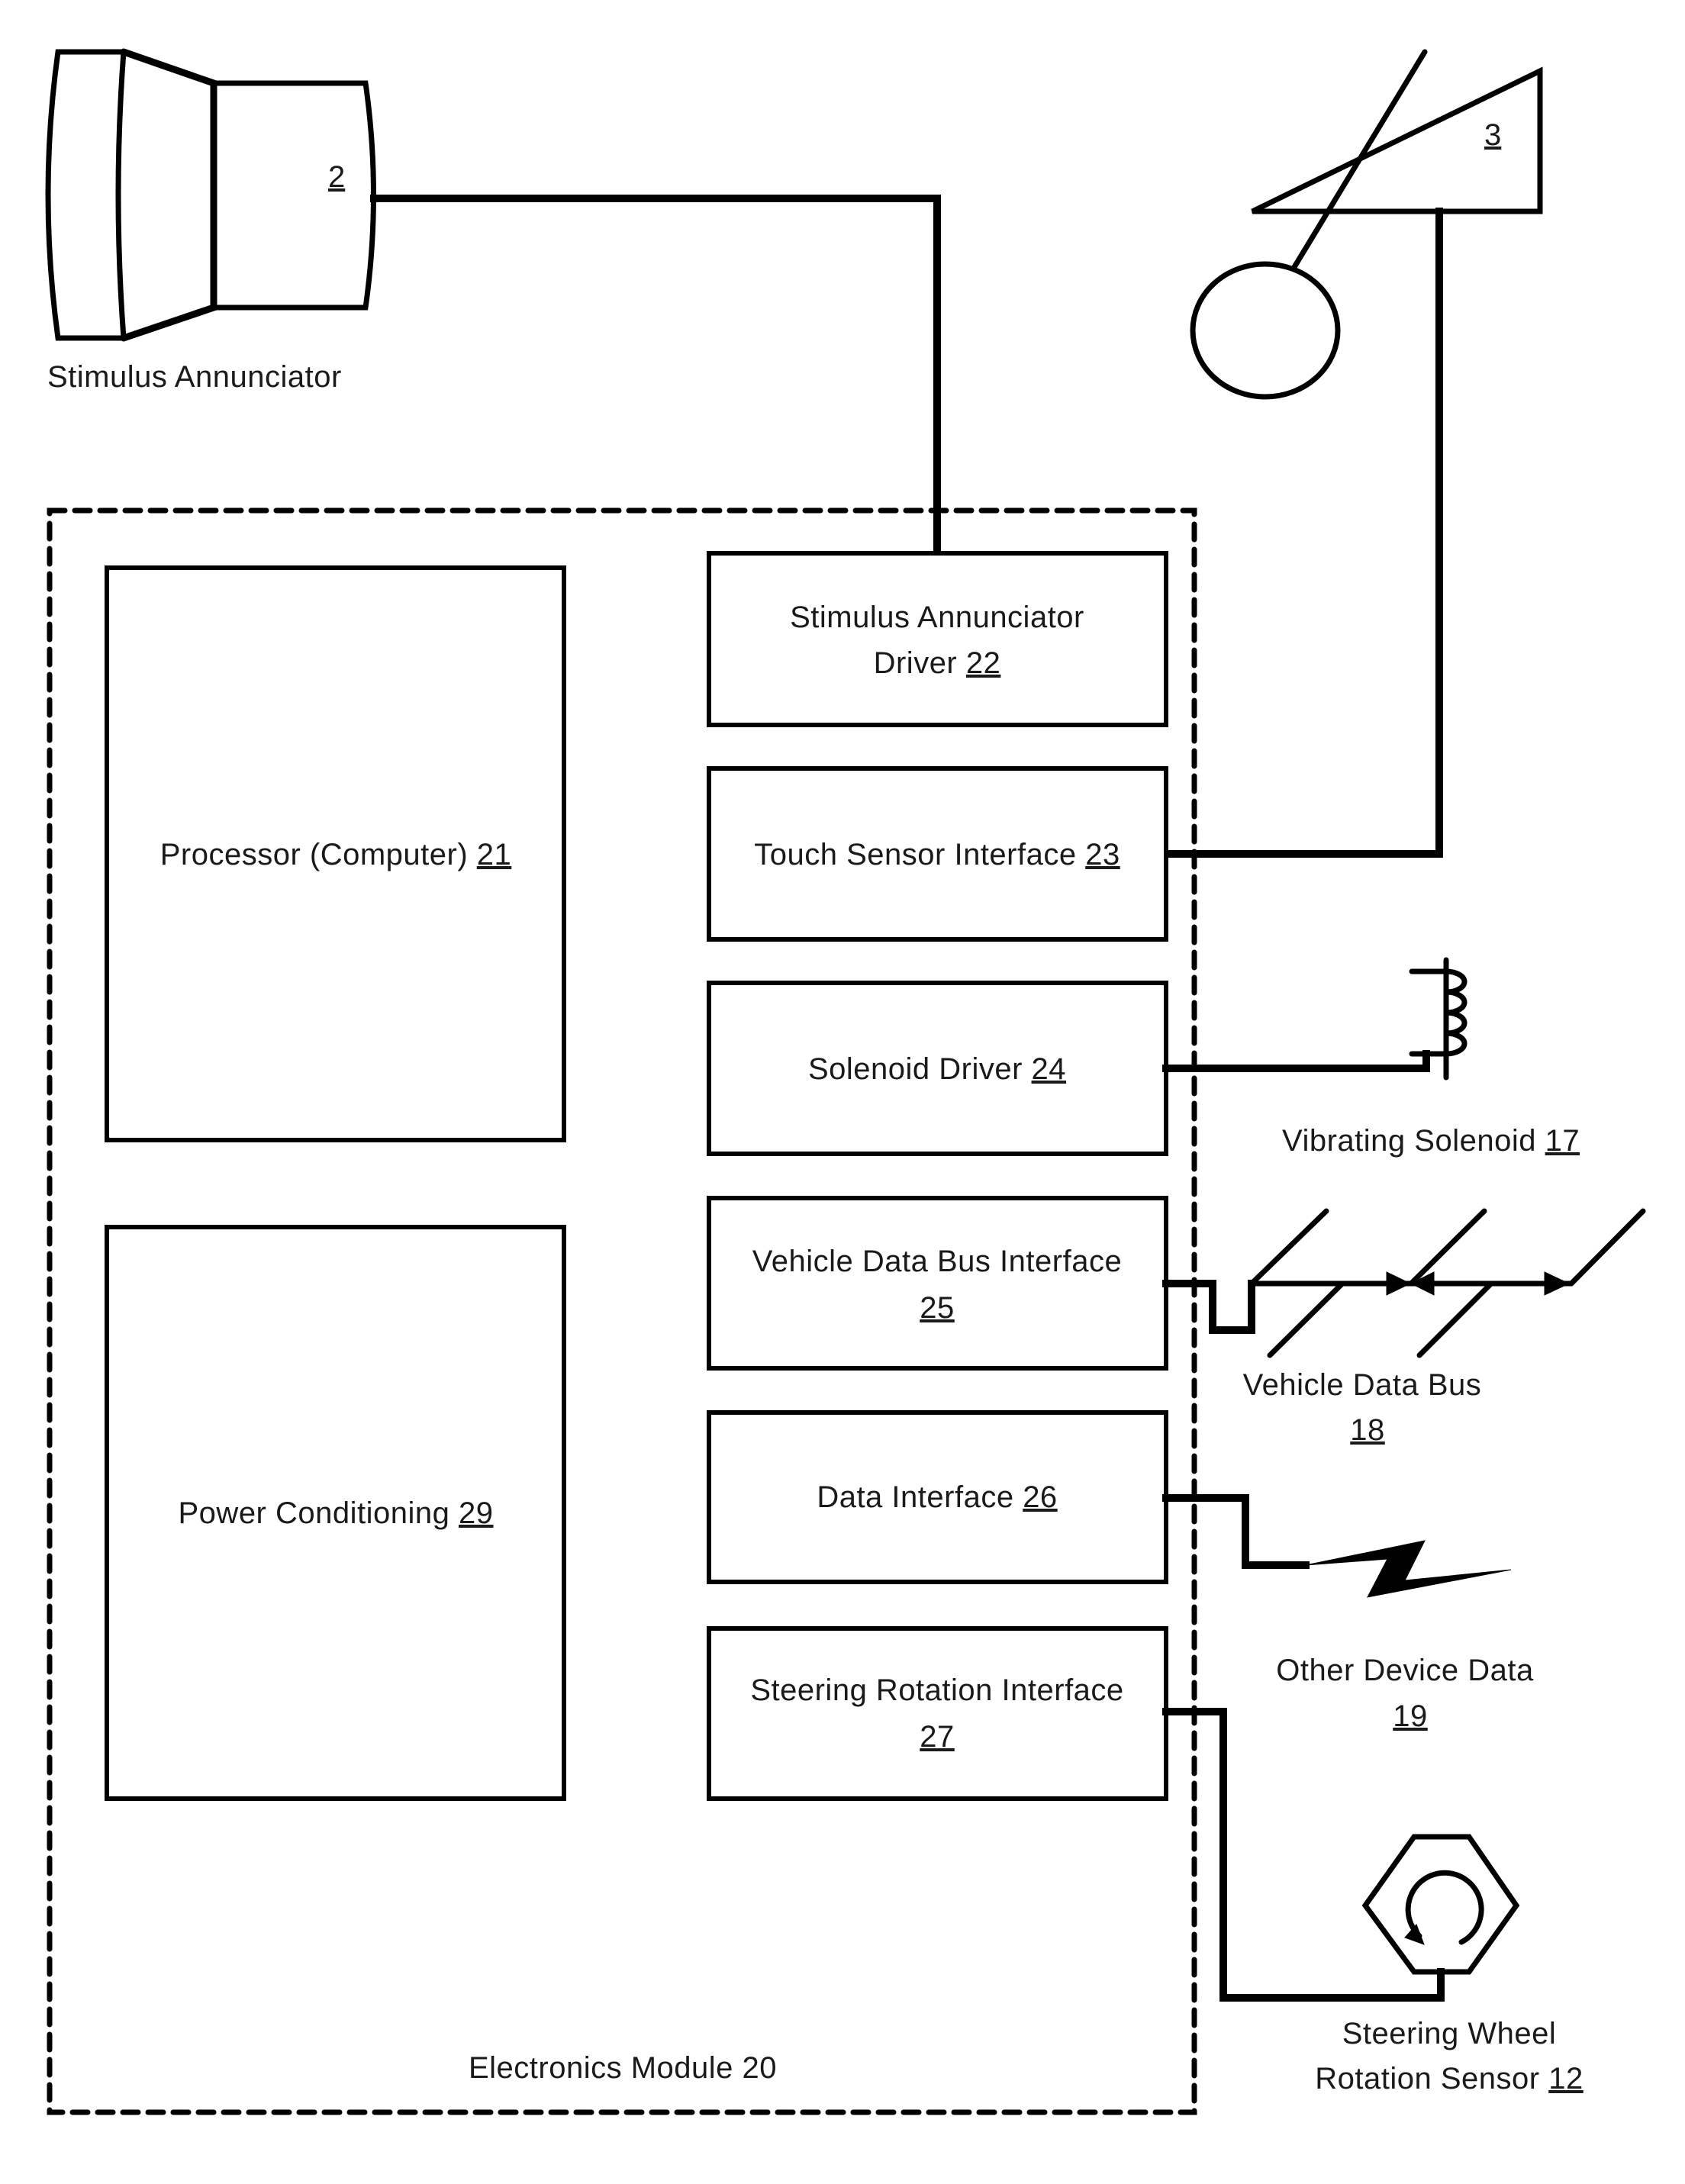 The image size is (1685, 2184). I want to click on solenoid-driver-block: Solenoid Driver 24, so click(937, 1068).